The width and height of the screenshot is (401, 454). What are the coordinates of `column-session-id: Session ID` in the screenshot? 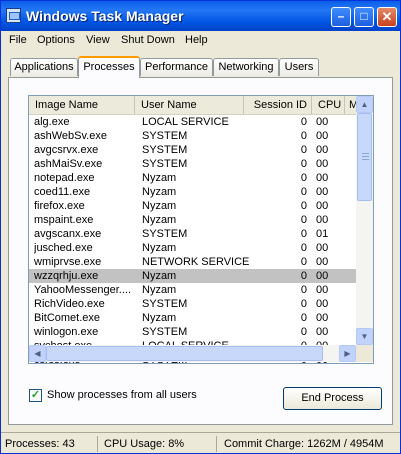 It's located at (278, 105).